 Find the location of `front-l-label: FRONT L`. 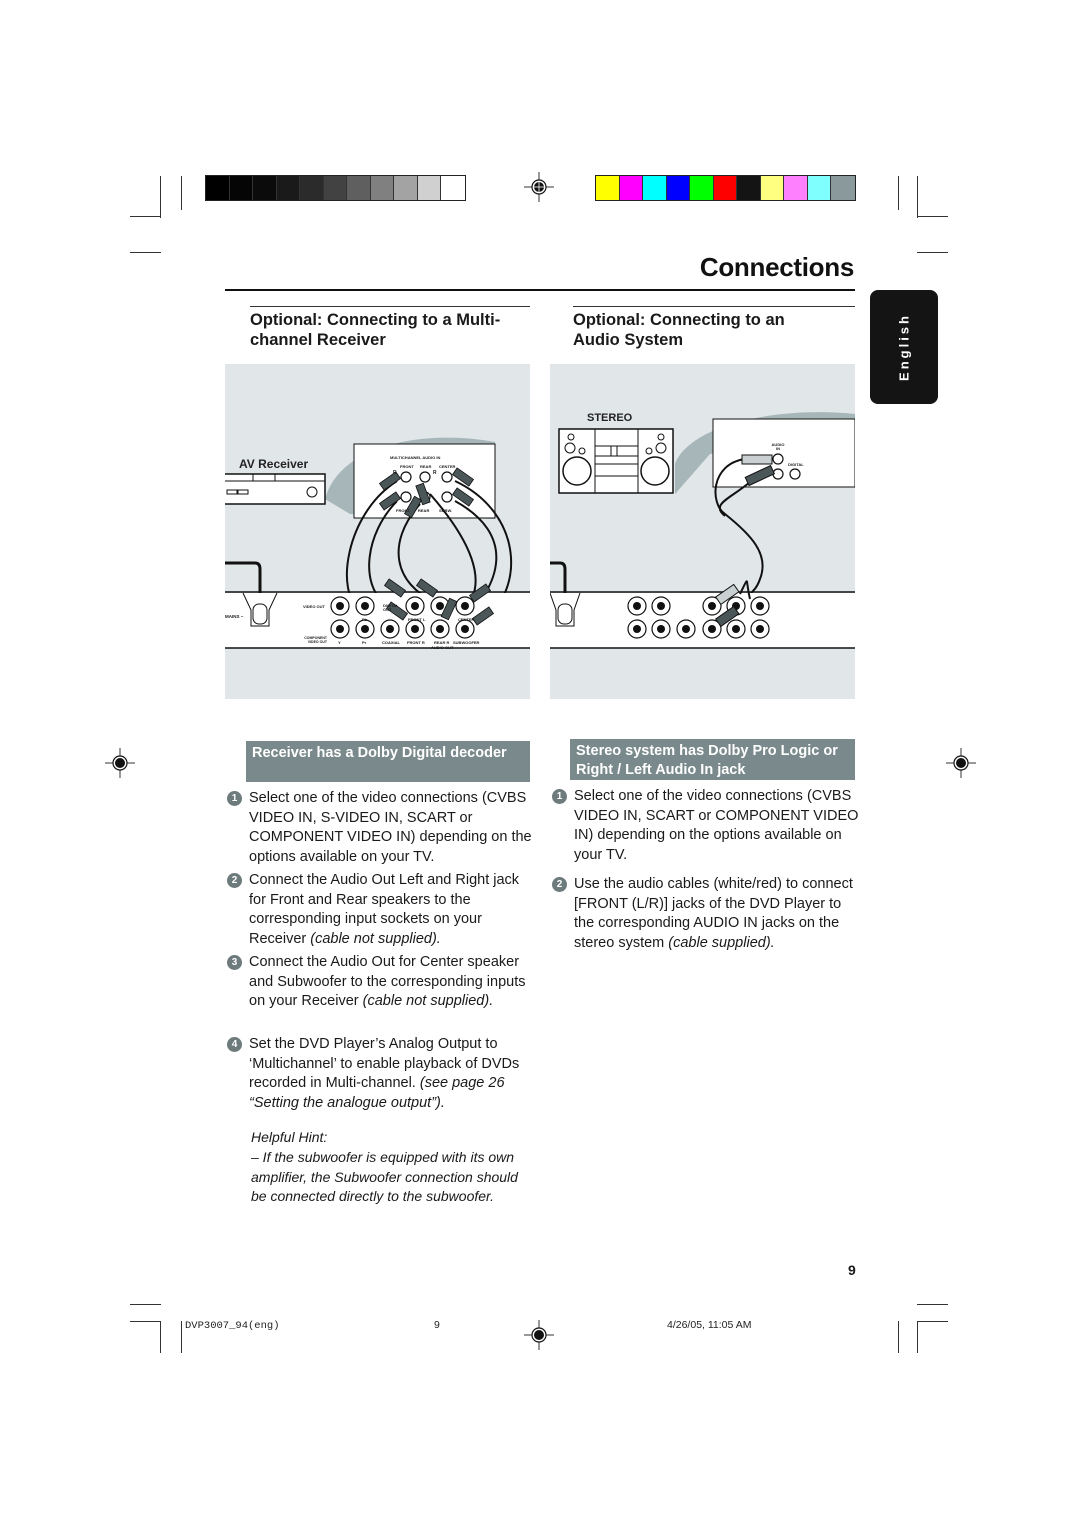

front-l-label: FRONT L is located at coordinates (417, 619).